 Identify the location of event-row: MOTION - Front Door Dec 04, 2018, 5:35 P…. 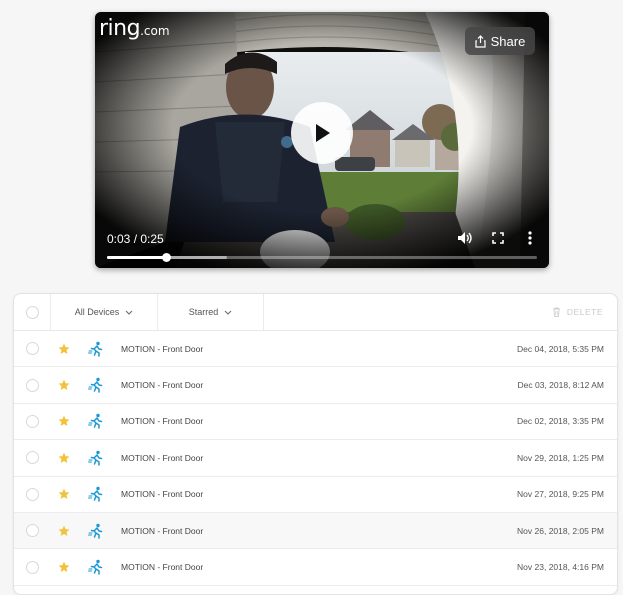
(315, 349).